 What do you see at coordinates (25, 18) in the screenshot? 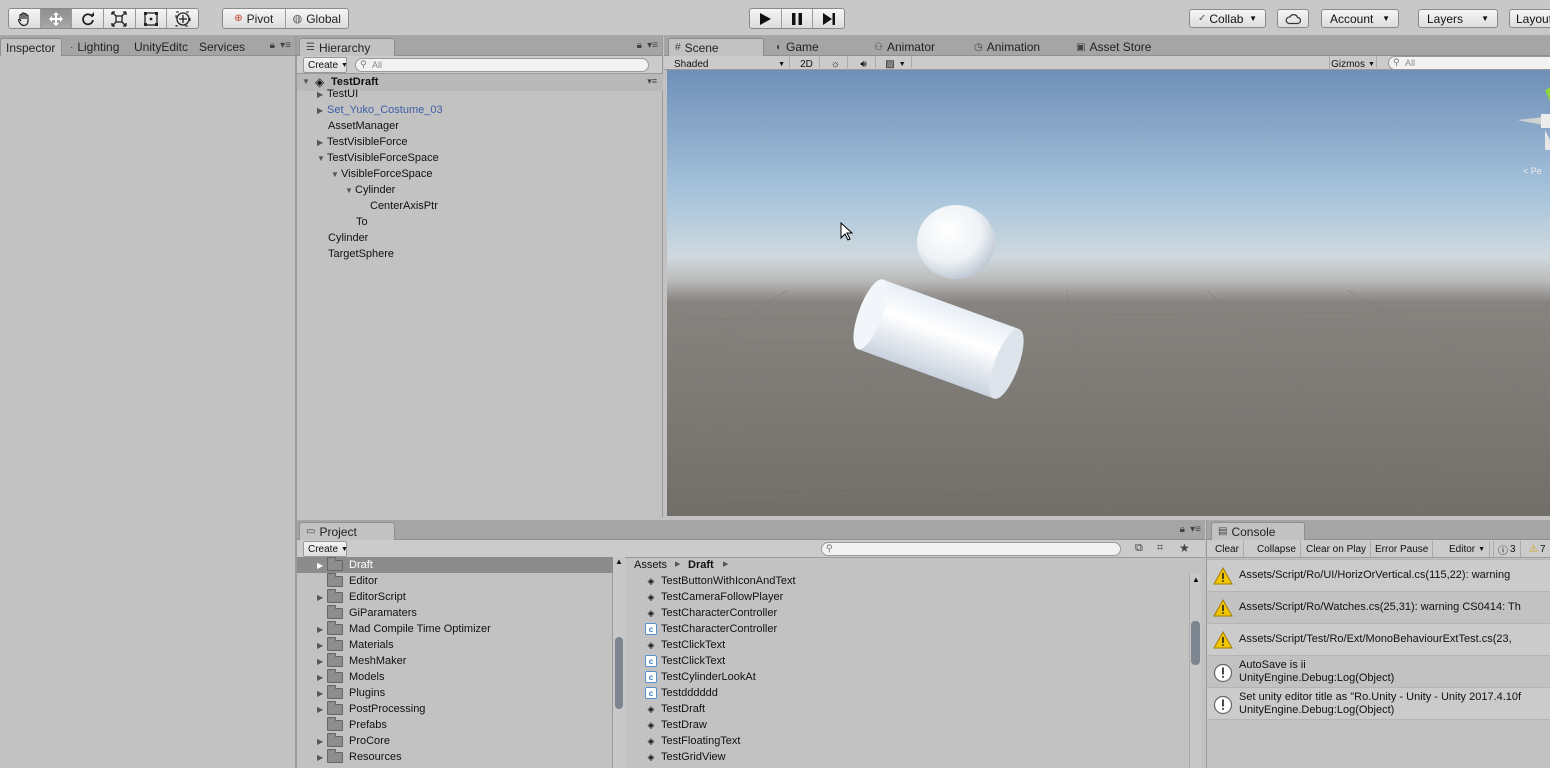
I see `hand-tool-button` at bounding box center [25, 18].